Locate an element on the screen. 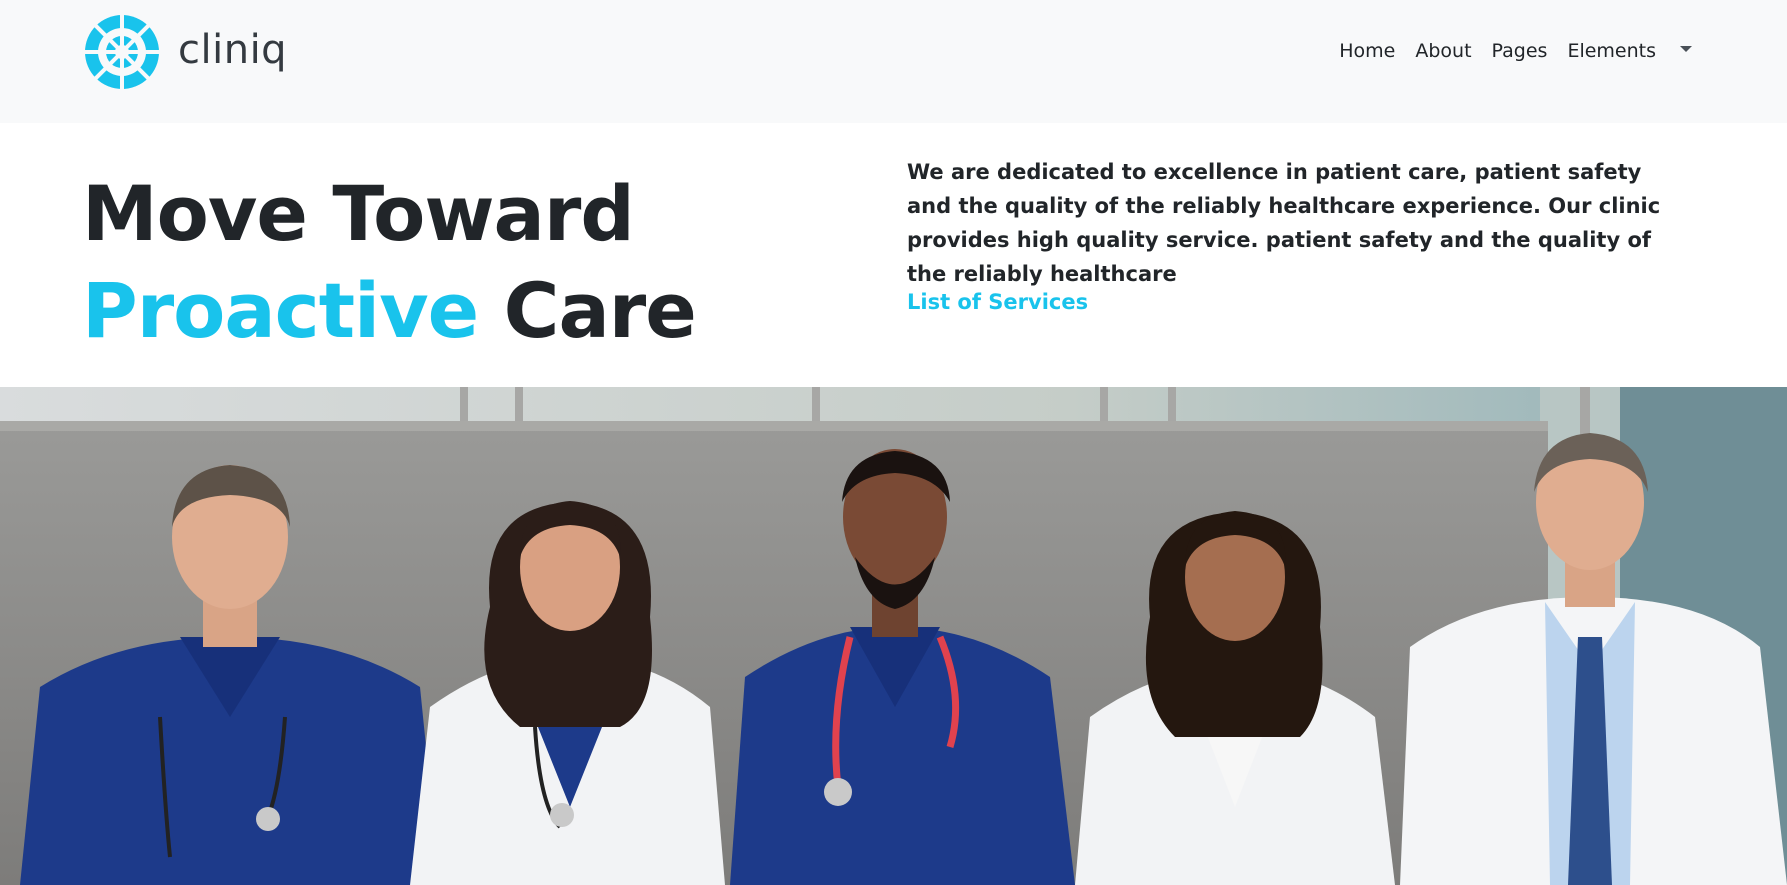  hero-title-accent: Proactive is located at coordinates (280, 310).